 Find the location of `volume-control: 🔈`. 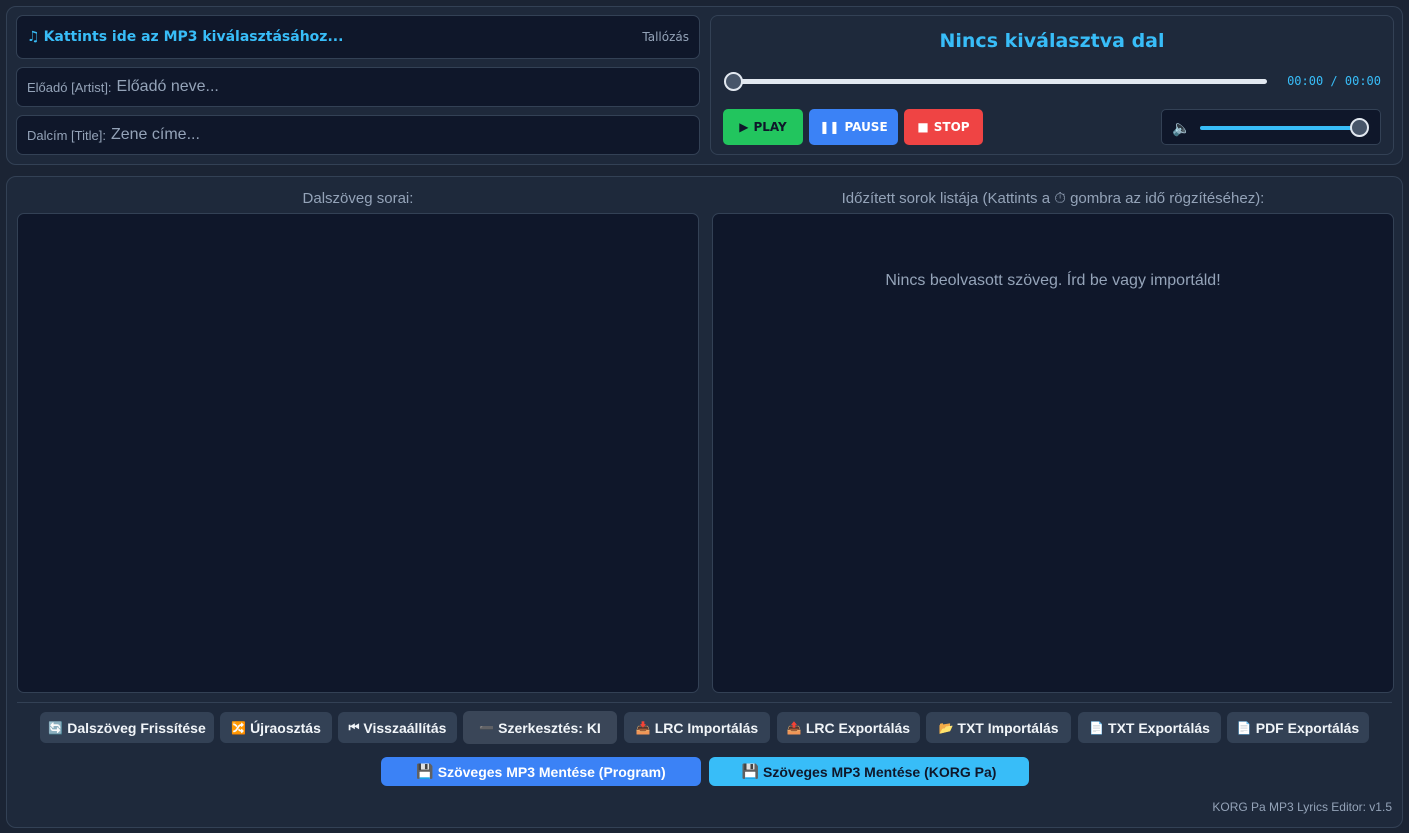

volume-control: 🔈 is located at coordinates (1271, 127).